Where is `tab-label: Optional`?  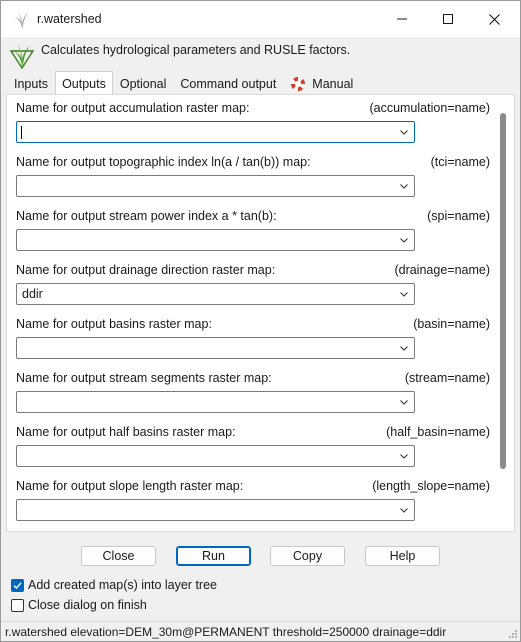
tab-label: Optional is located at coordinates (143, 83).